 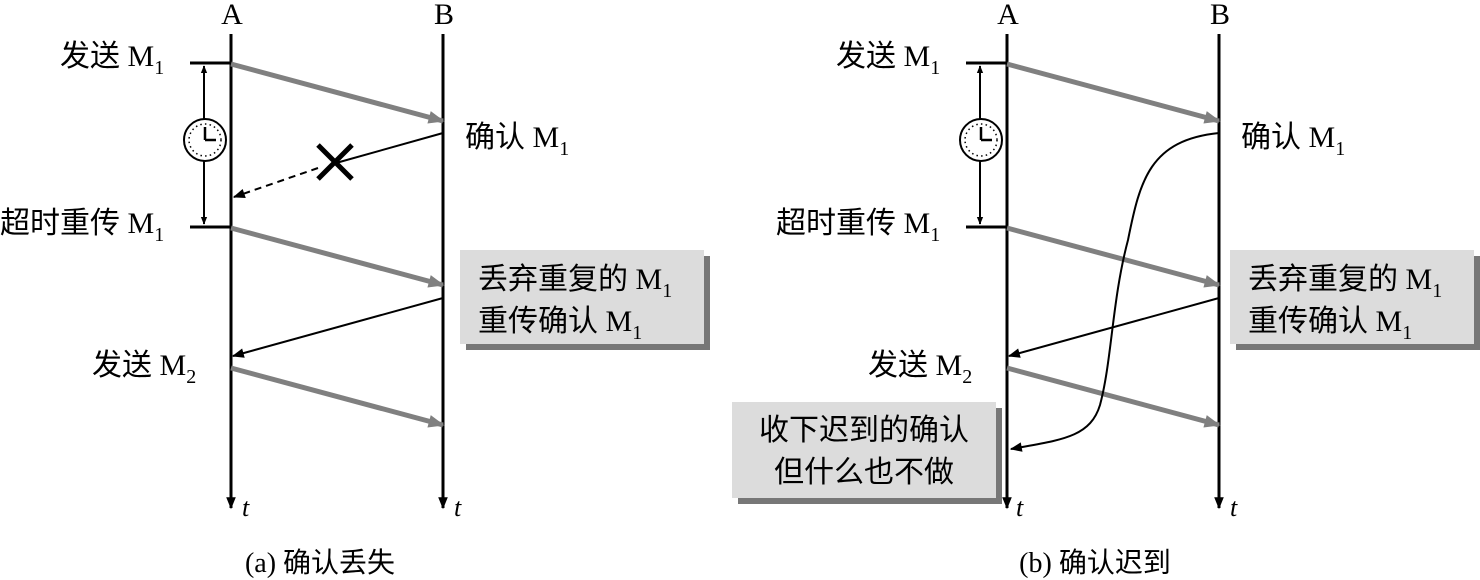 I want to click on late-box-line2: 但什么也不做, so click(x=864, y=472).